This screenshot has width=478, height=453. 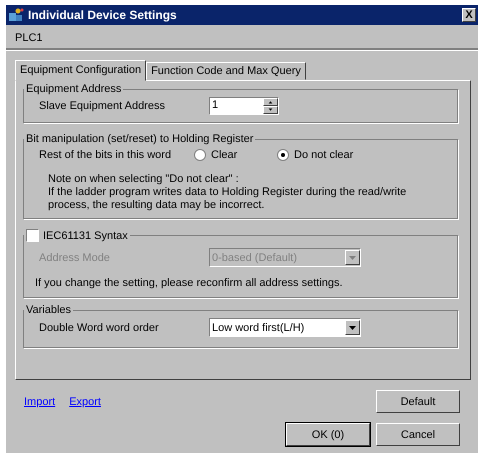 I want to click on note-text: process, the resulting data may be incorrect., so click(x=157, y=205).